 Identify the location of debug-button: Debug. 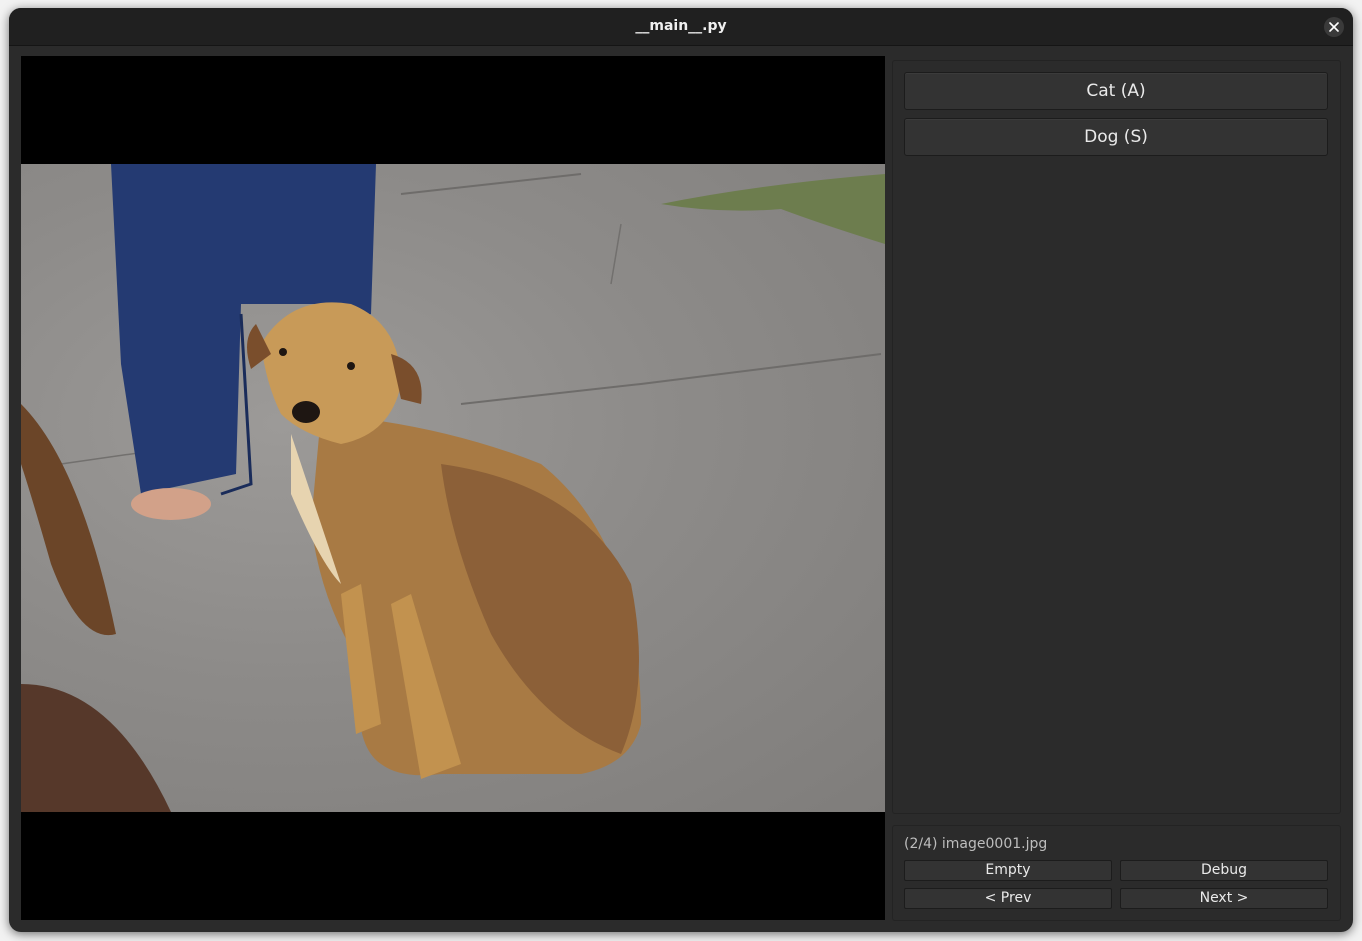
(1224, 870).